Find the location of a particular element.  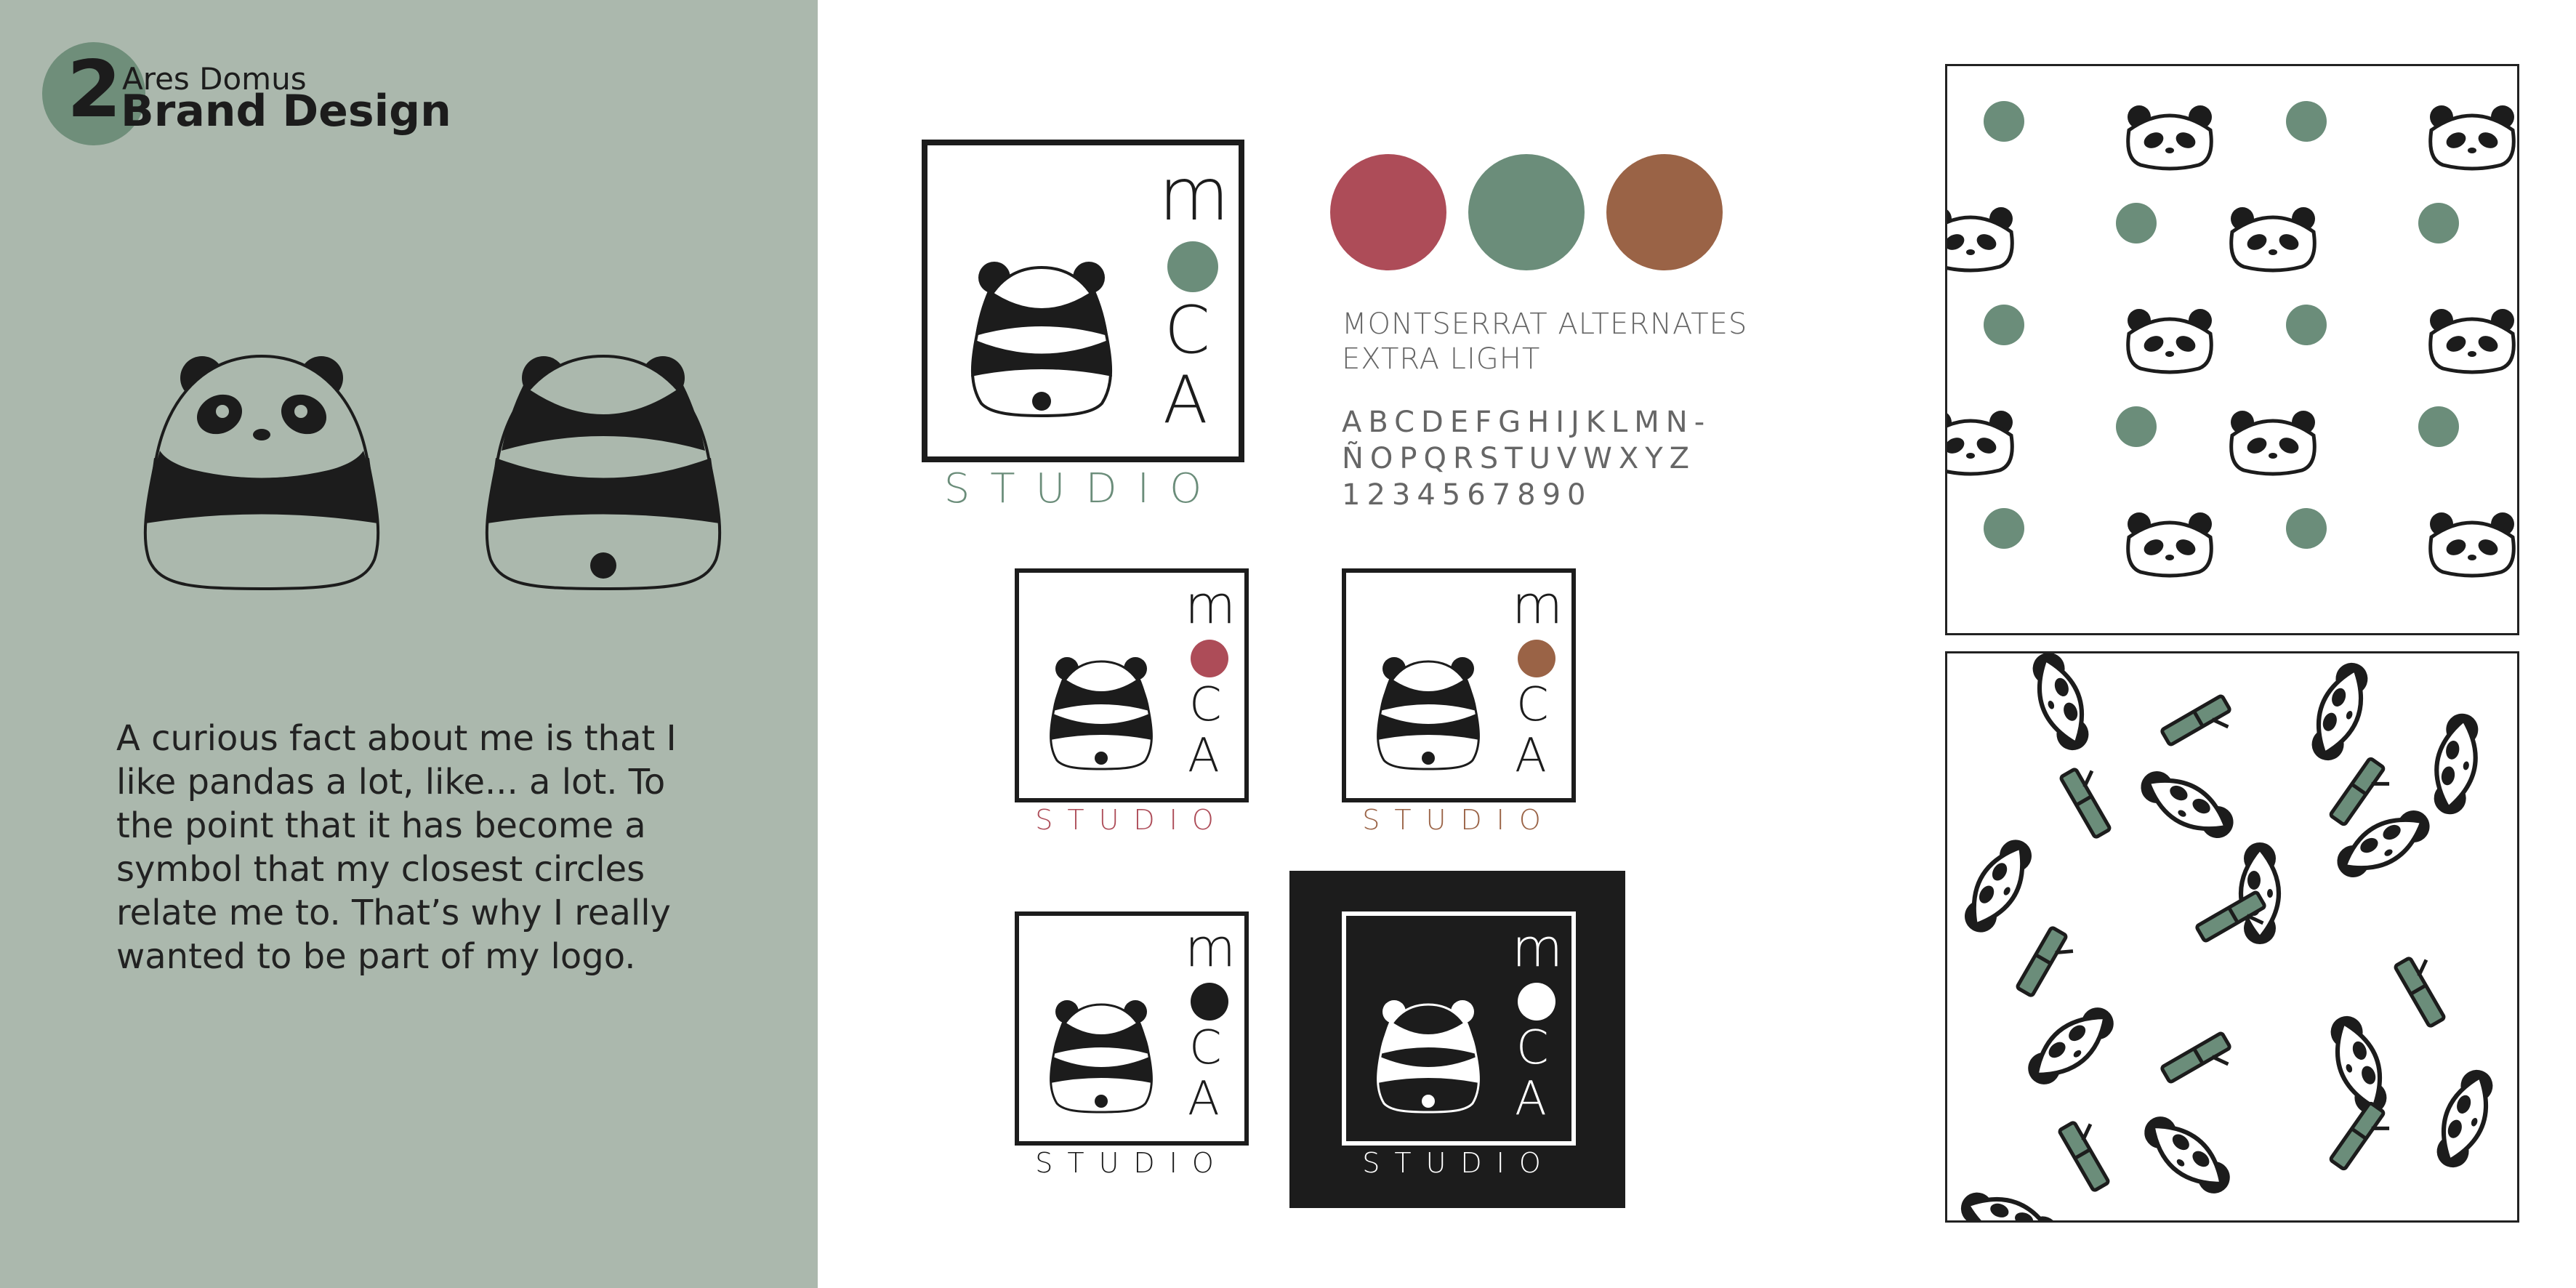

pattern-dots-pandas is located at coordinates (2232, 349).